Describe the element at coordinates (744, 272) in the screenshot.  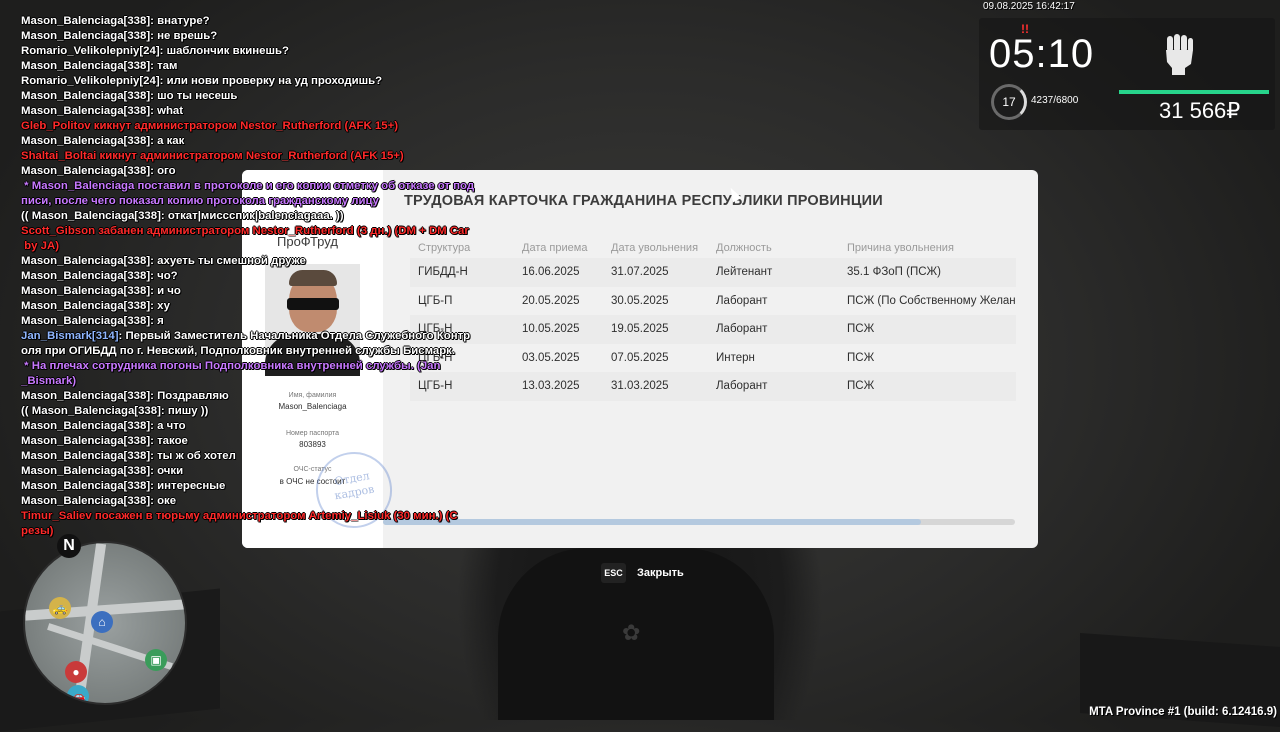
I see `table-cell: Лейтенант` at that location.